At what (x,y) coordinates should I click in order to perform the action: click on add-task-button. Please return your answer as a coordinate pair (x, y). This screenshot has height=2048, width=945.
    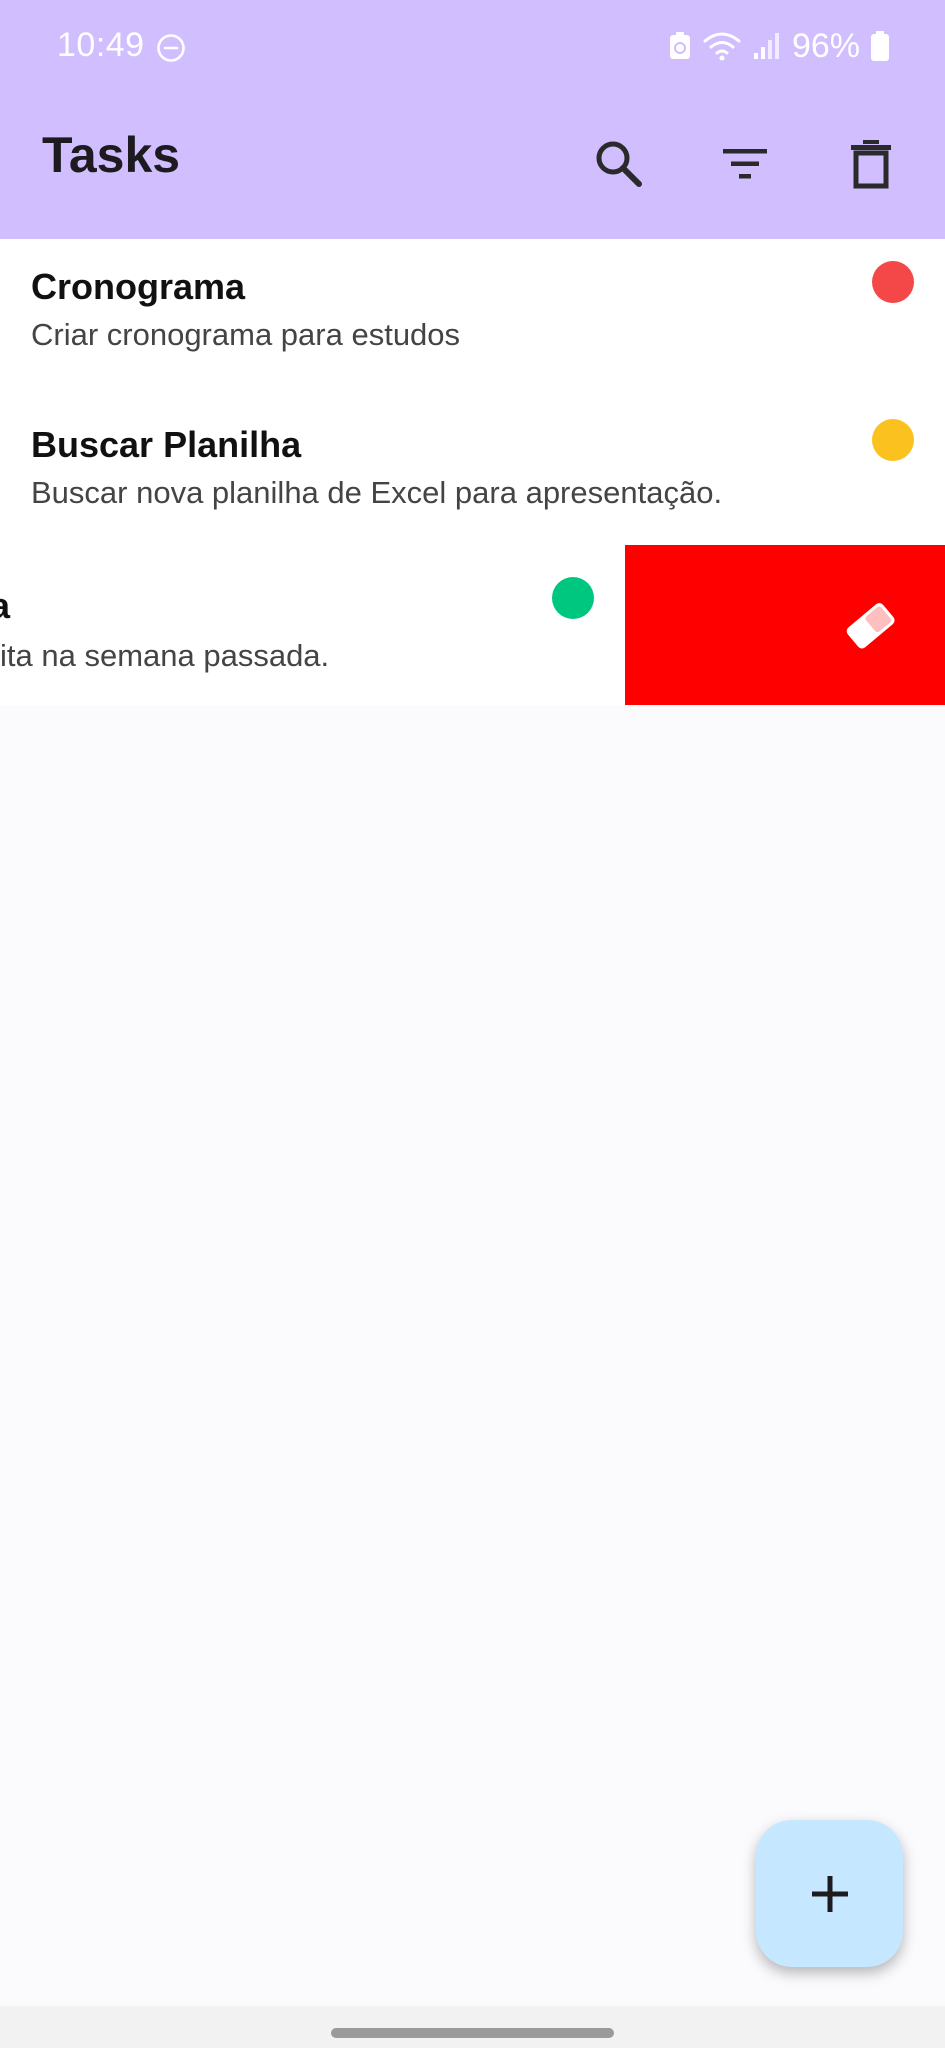
    Looking at the image, I should click on (829, 1893).